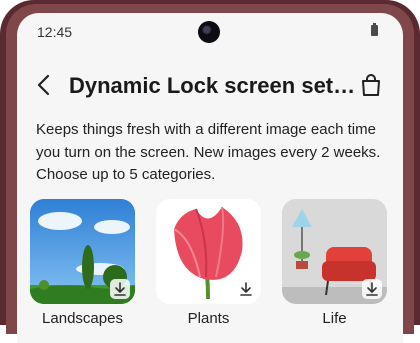 The width and height of the screenshot is (420, 343). I want to click on chevron-left-icon, so click(43, 85).